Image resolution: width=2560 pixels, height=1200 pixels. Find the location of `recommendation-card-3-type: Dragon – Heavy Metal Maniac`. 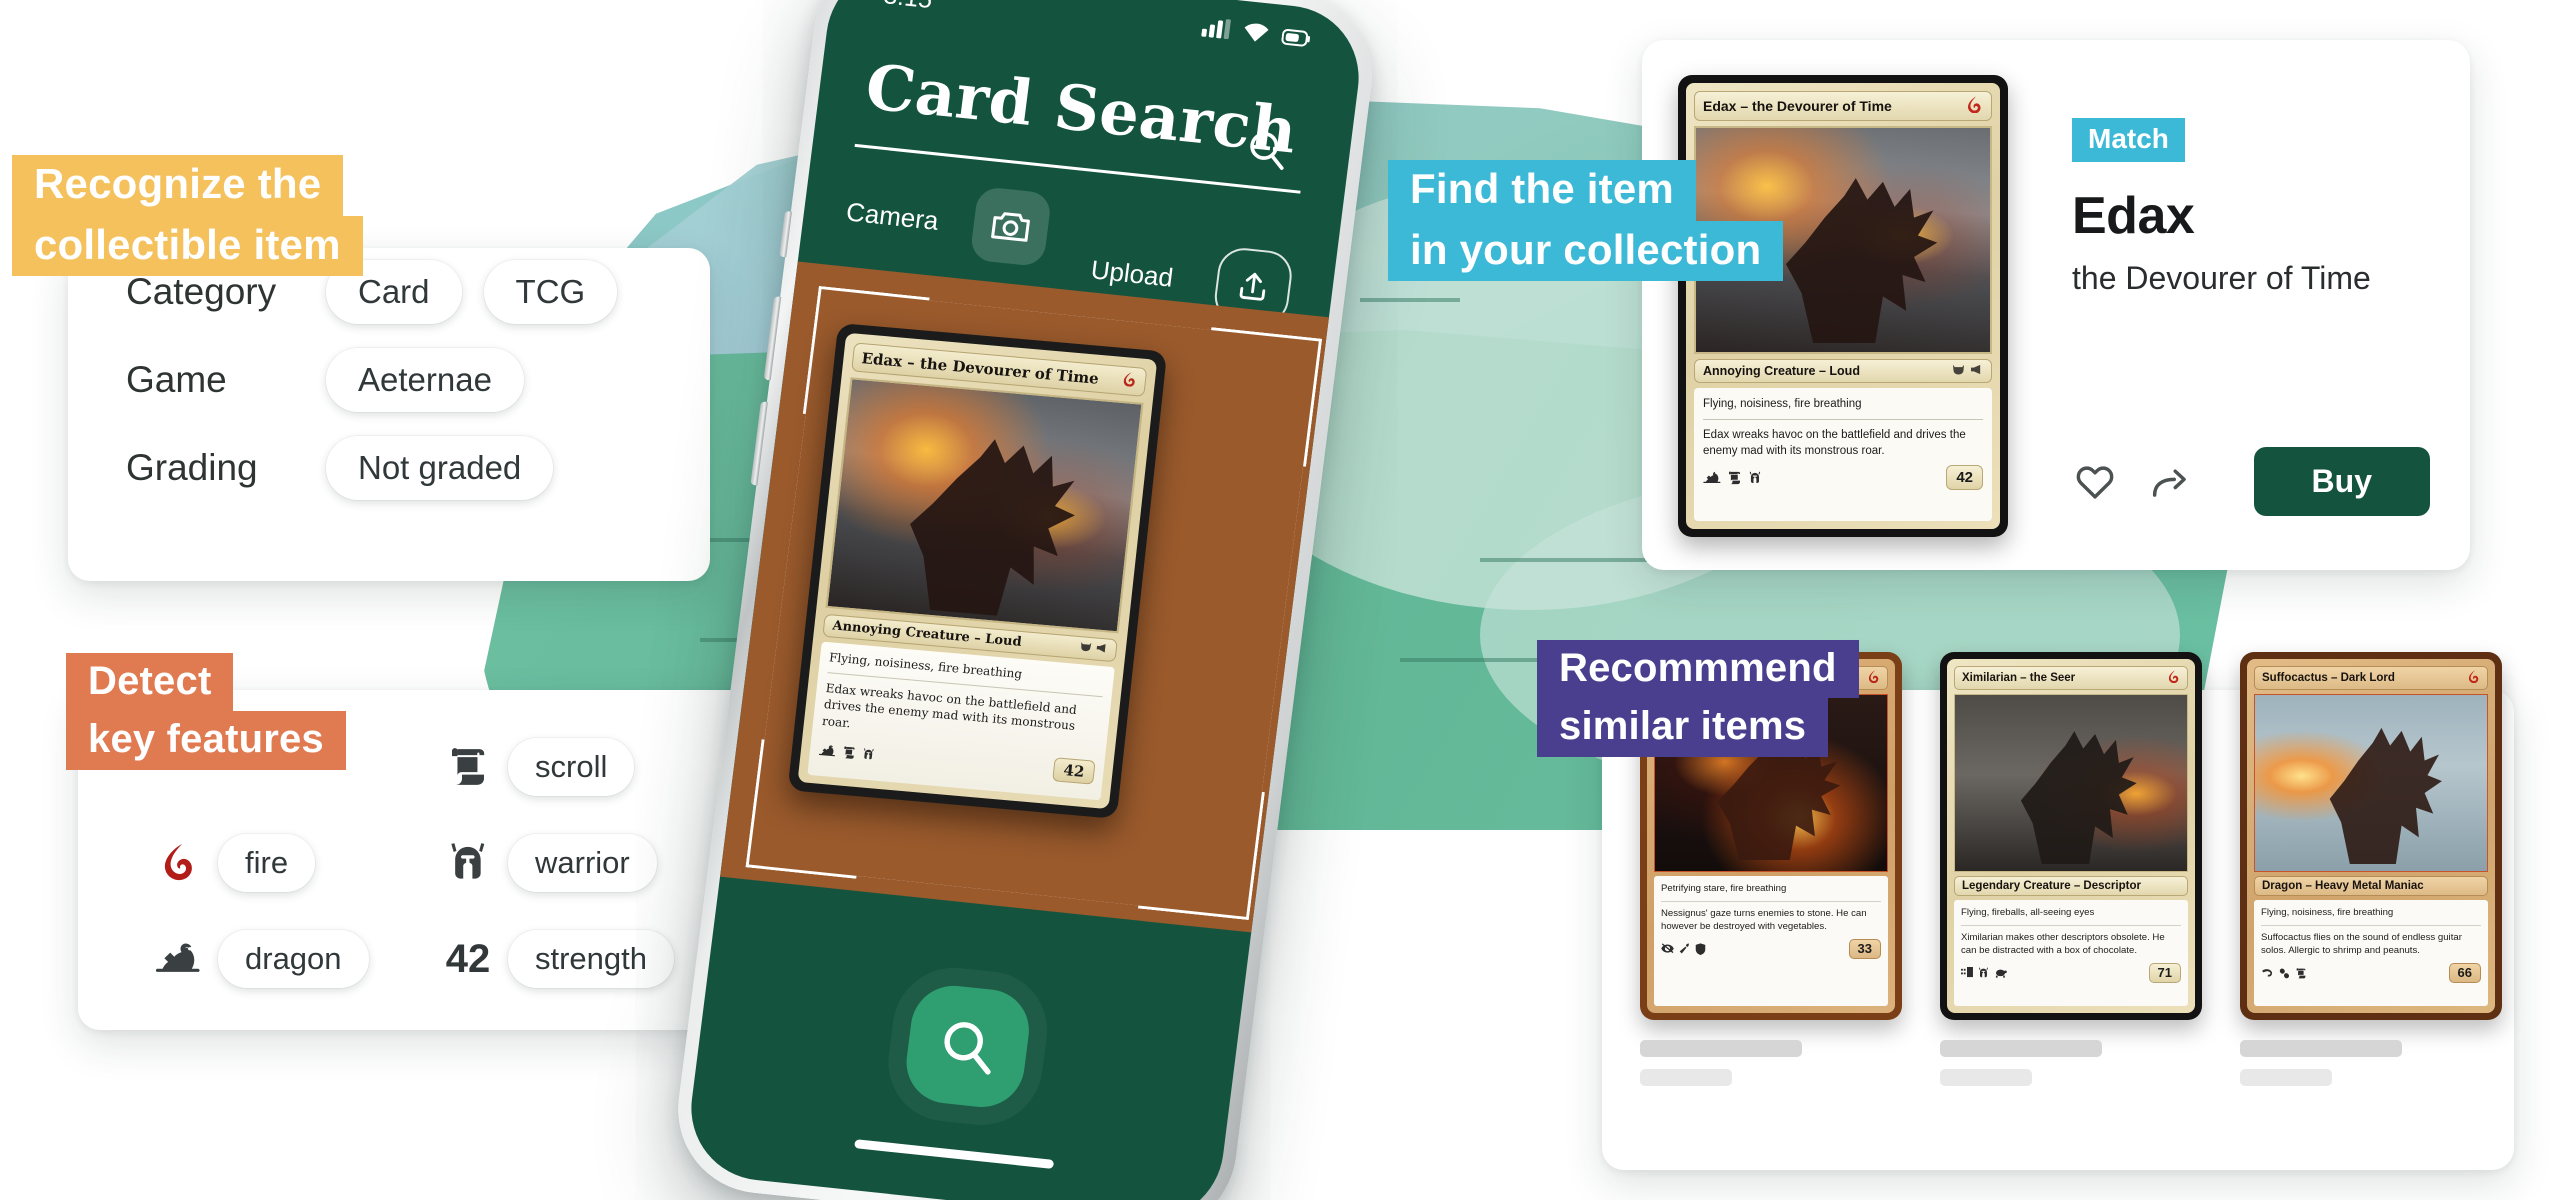

recommendation-card-3-type: Dragon – Heavy Metal Maniac is located at coordinates (2343, 886).